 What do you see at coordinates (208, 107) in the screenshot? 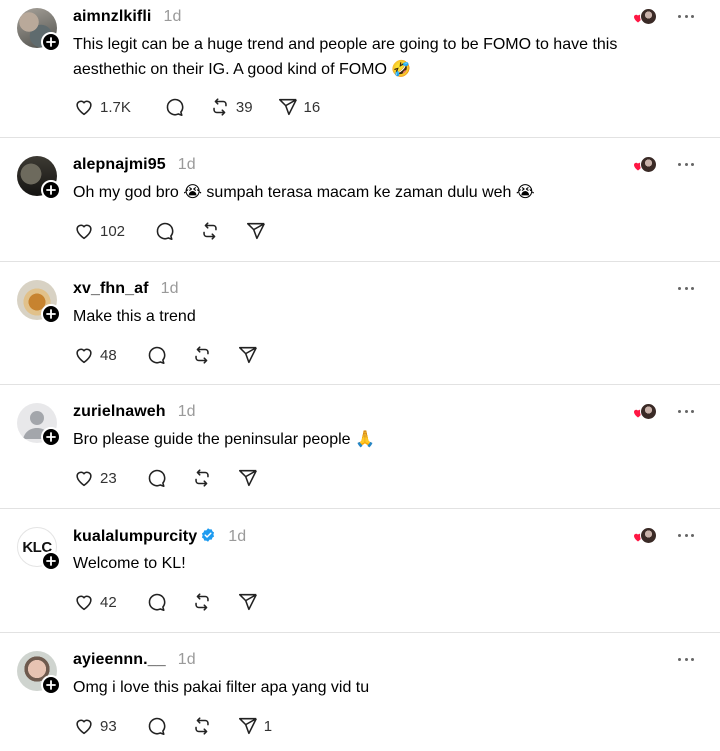
I see `action-bar: 1.7K 39 16` at bounding box center [208, 107].